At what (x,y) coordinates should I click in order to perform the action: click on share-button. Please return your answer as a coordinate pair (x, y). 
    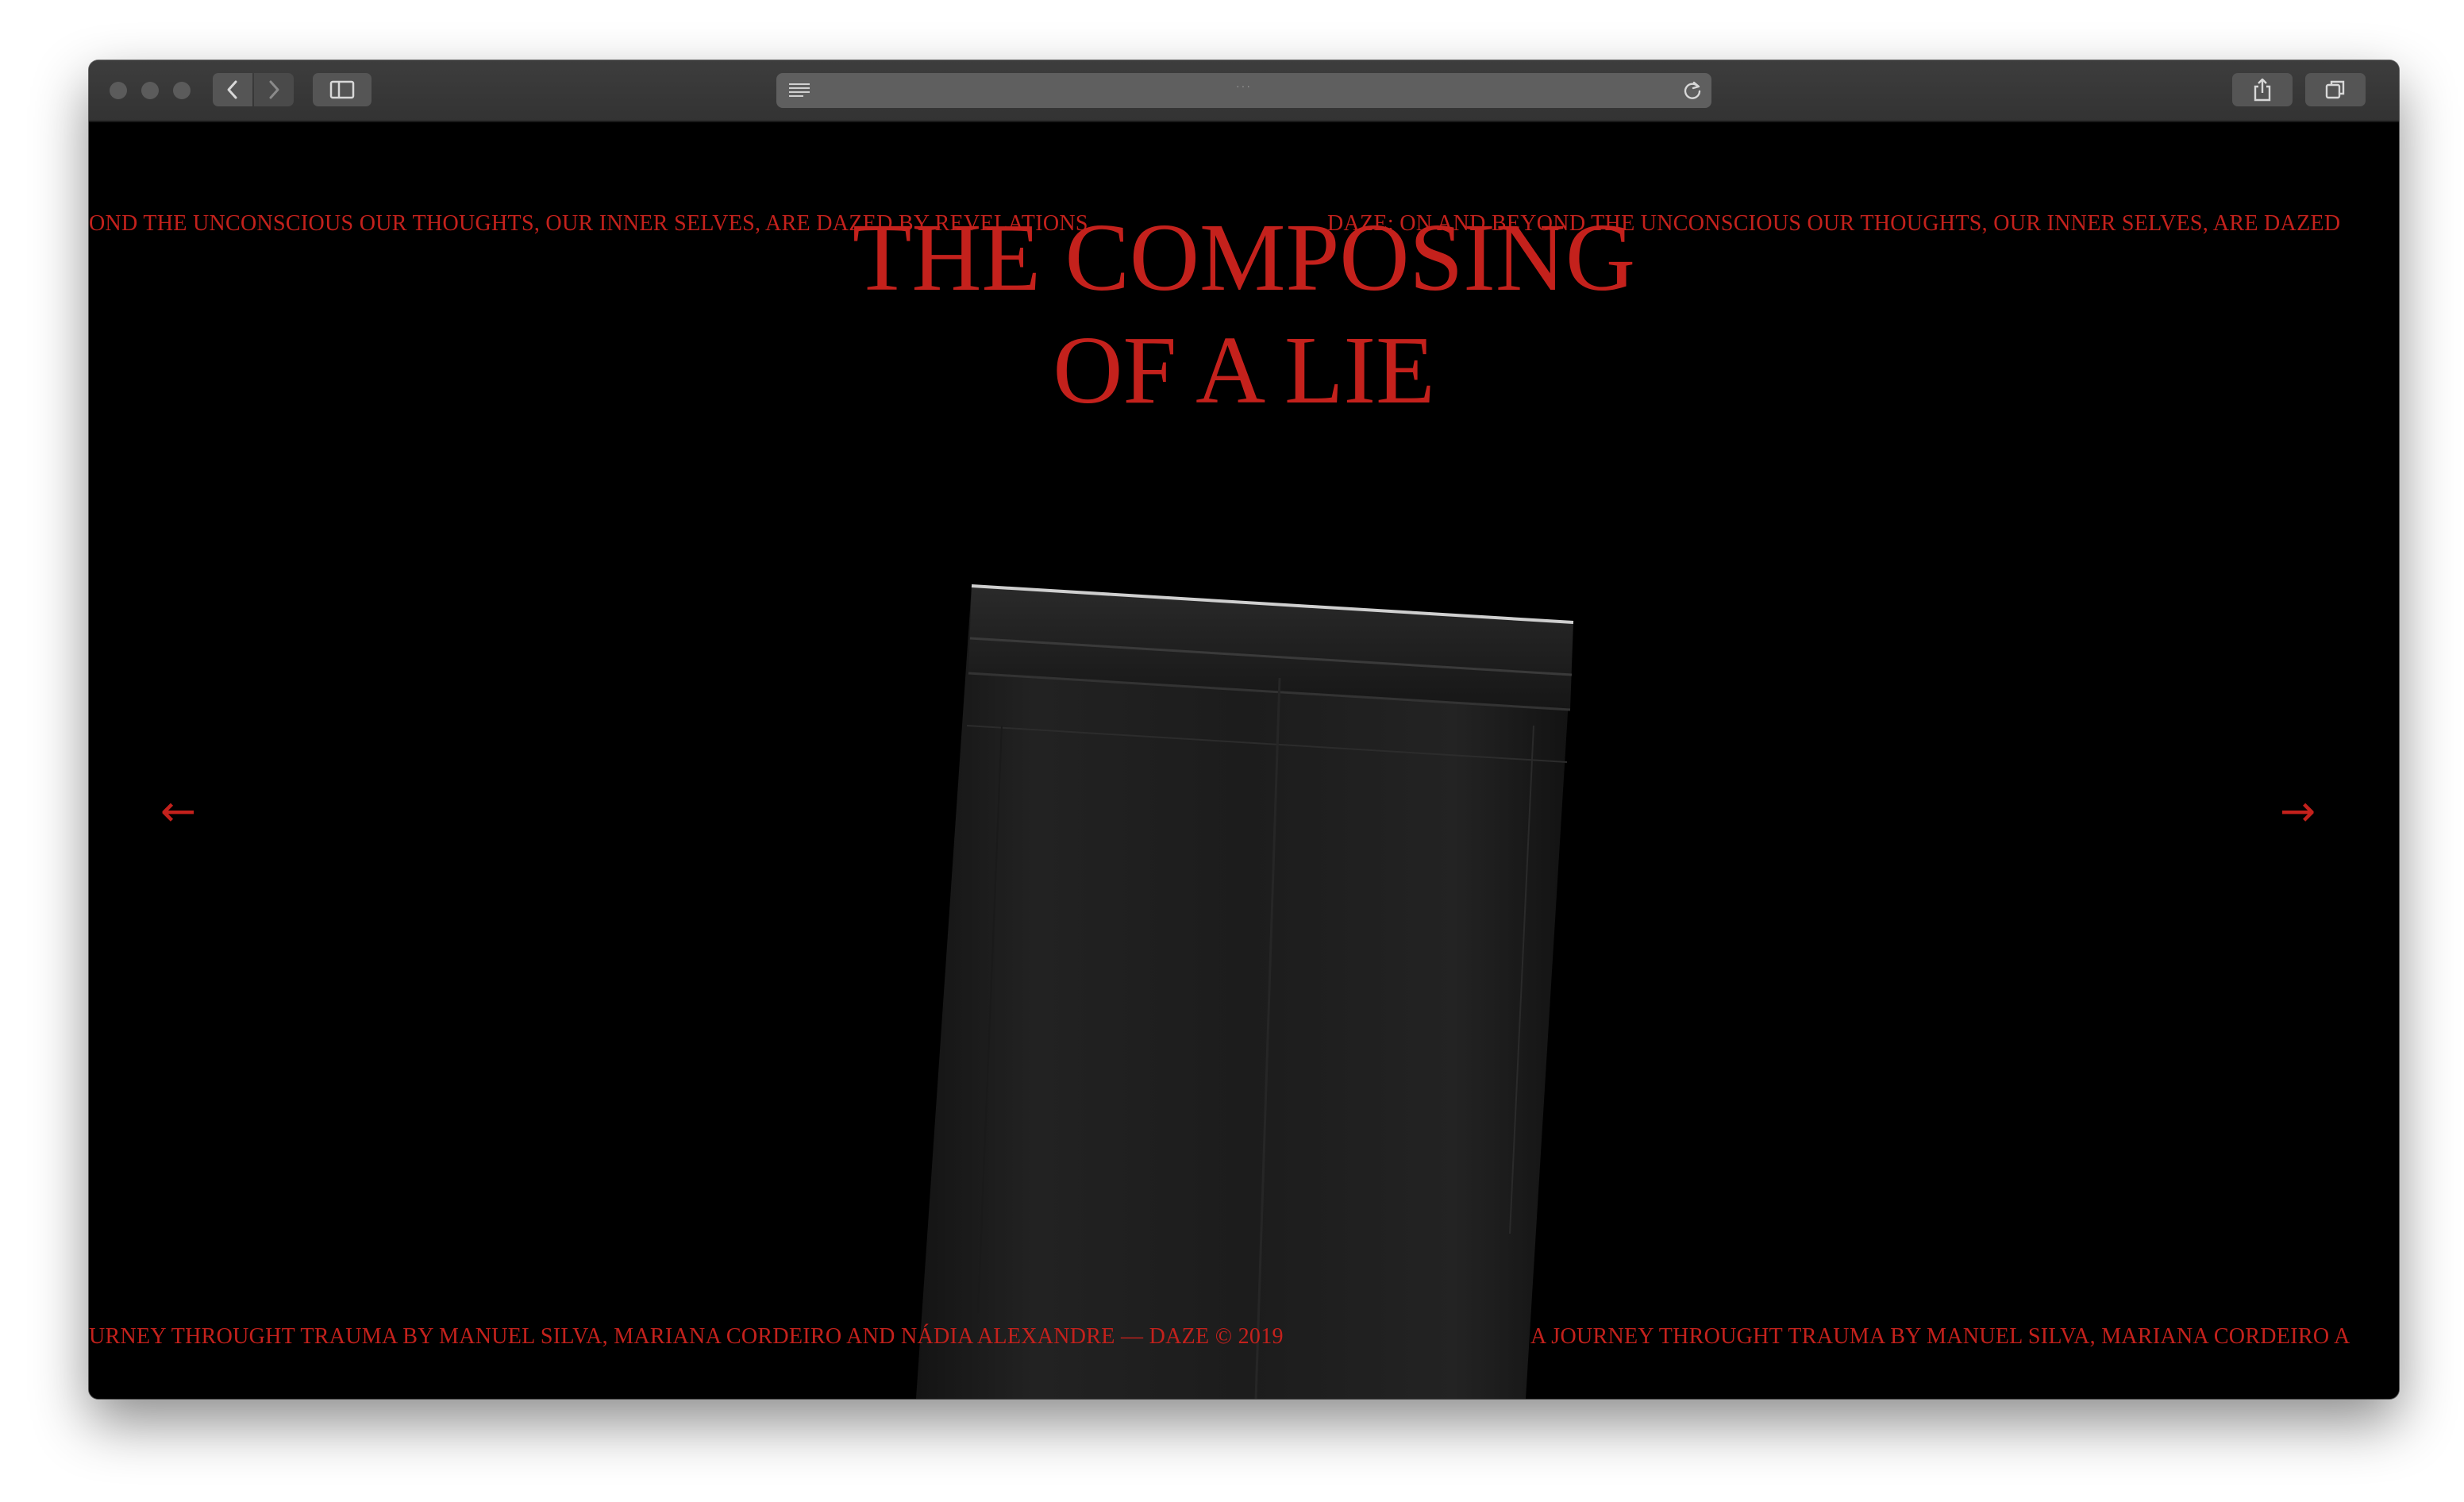
    Looking at the image, I should click on (2262, 89).